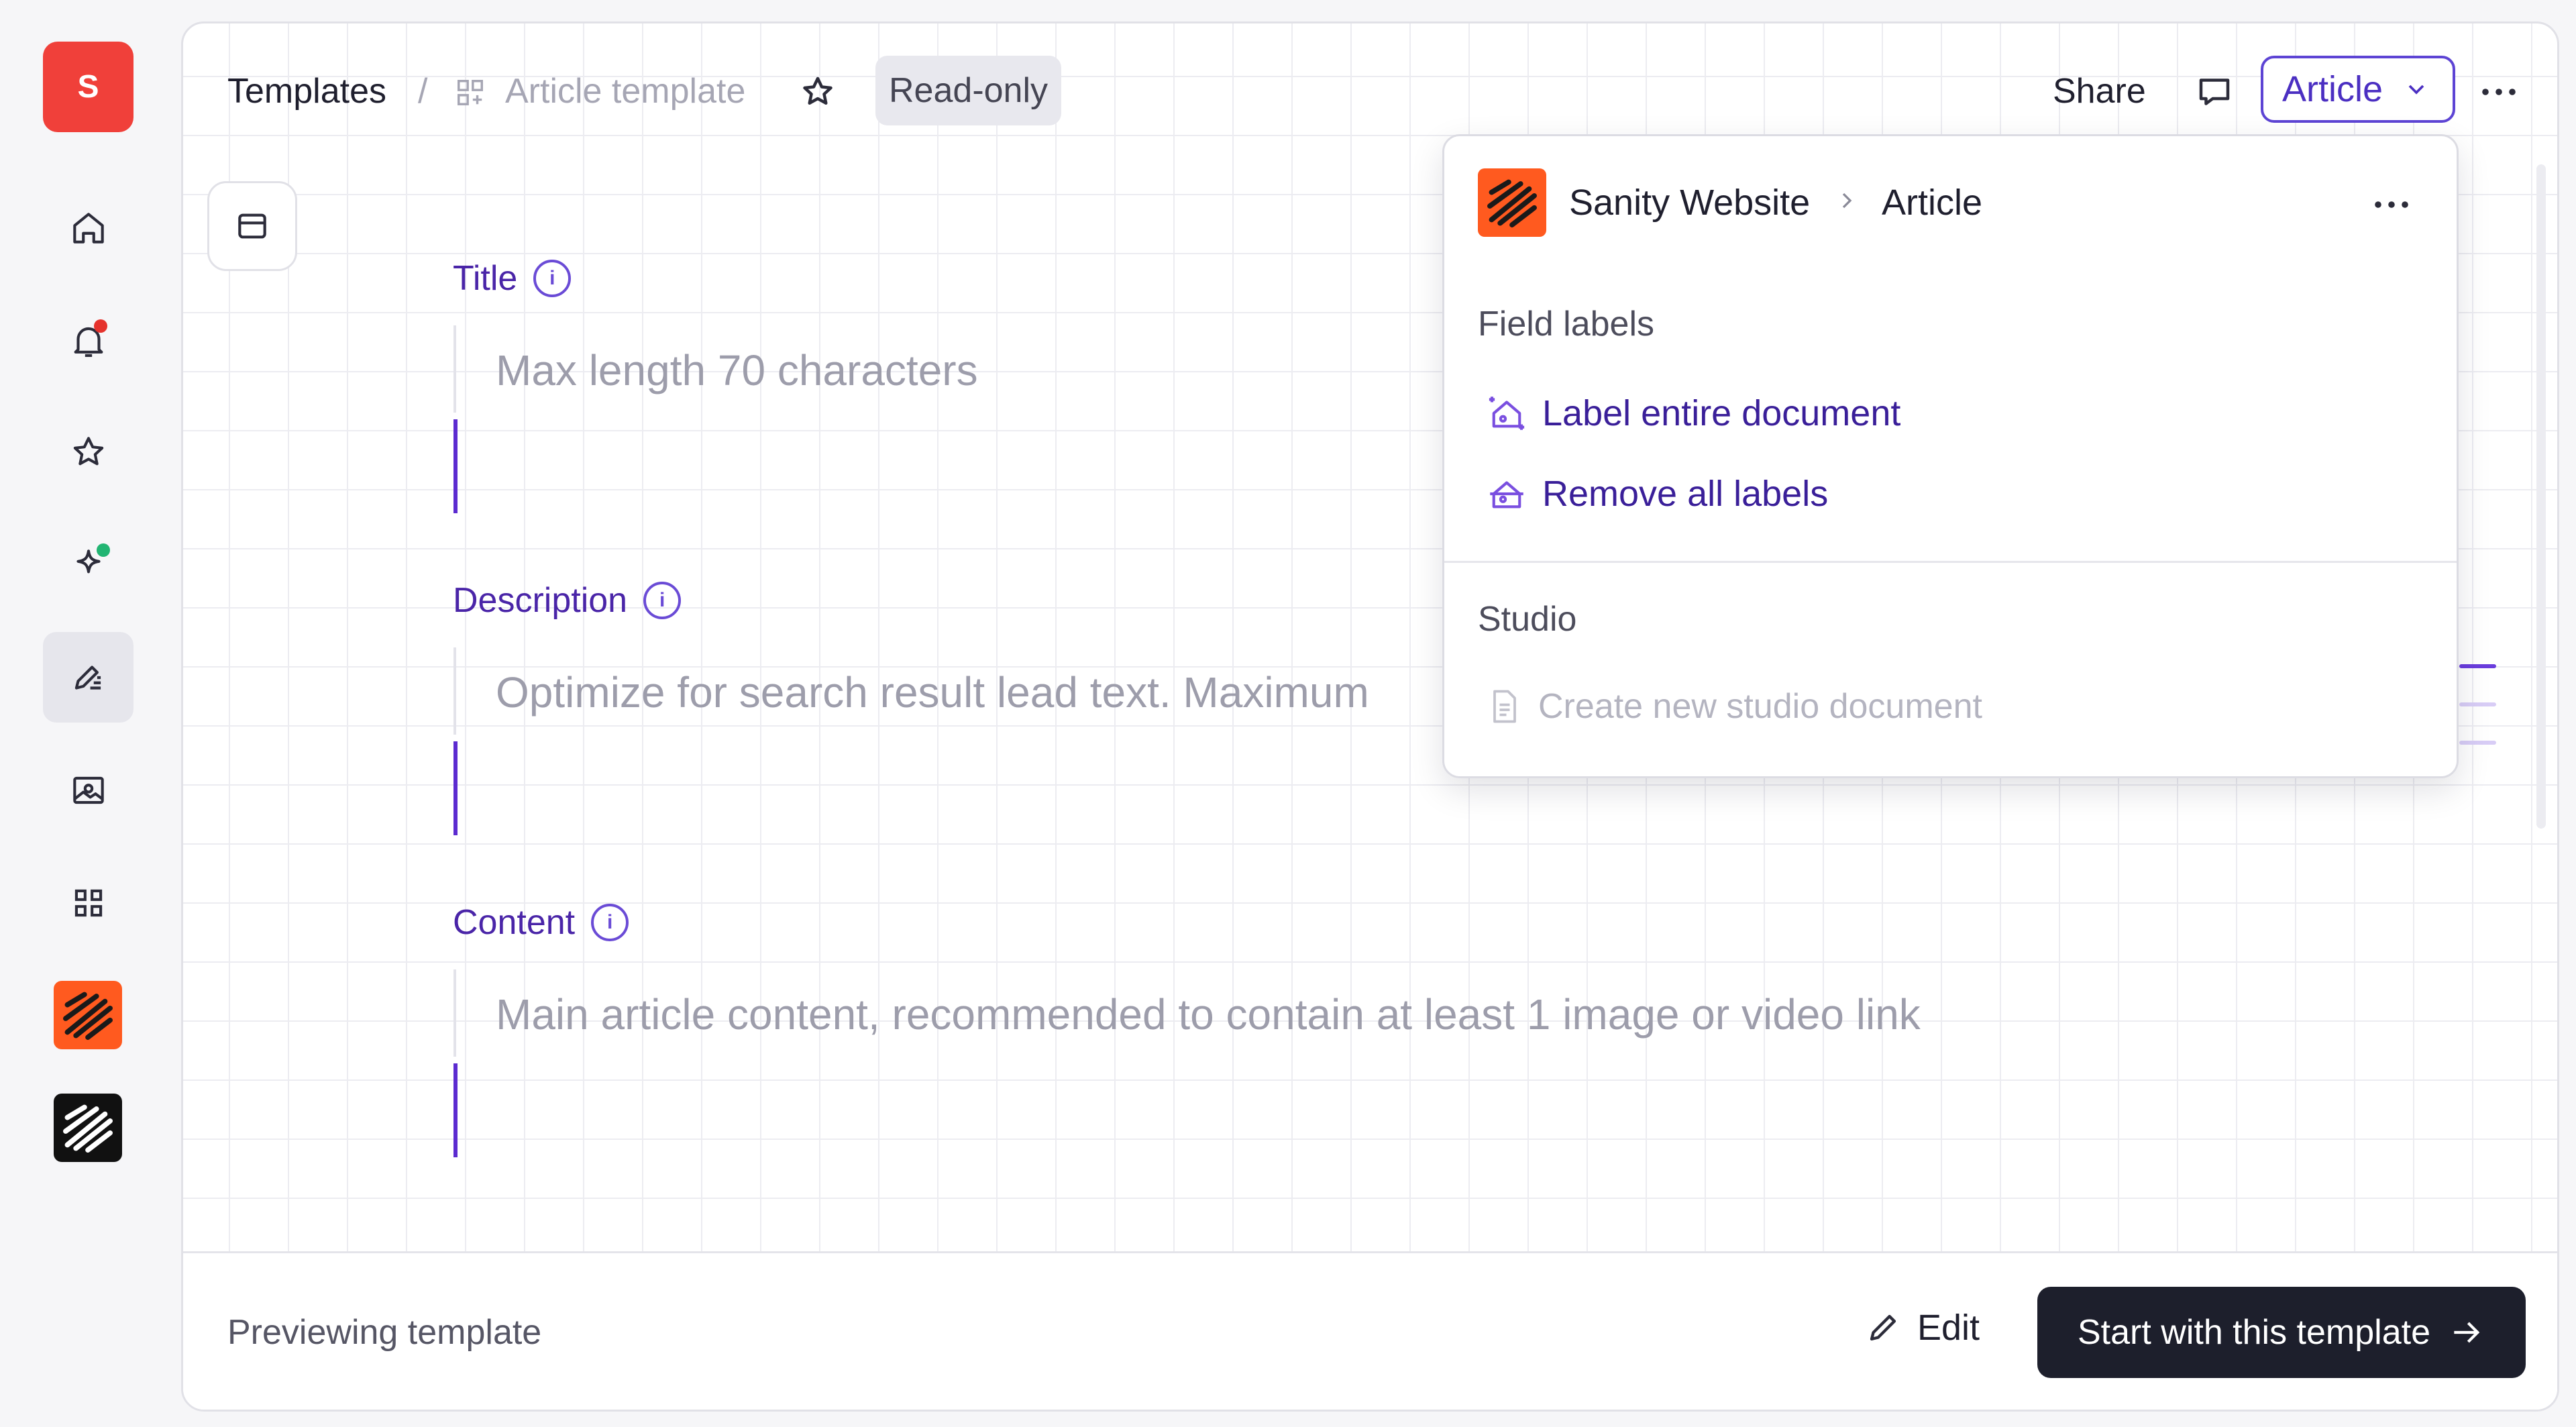 The height and width of the screenshot is (1427, 2576). What do you see at coordinates (88, 340) in the screenshot?
I see `bell-icon` at bounding box center [88, 340].